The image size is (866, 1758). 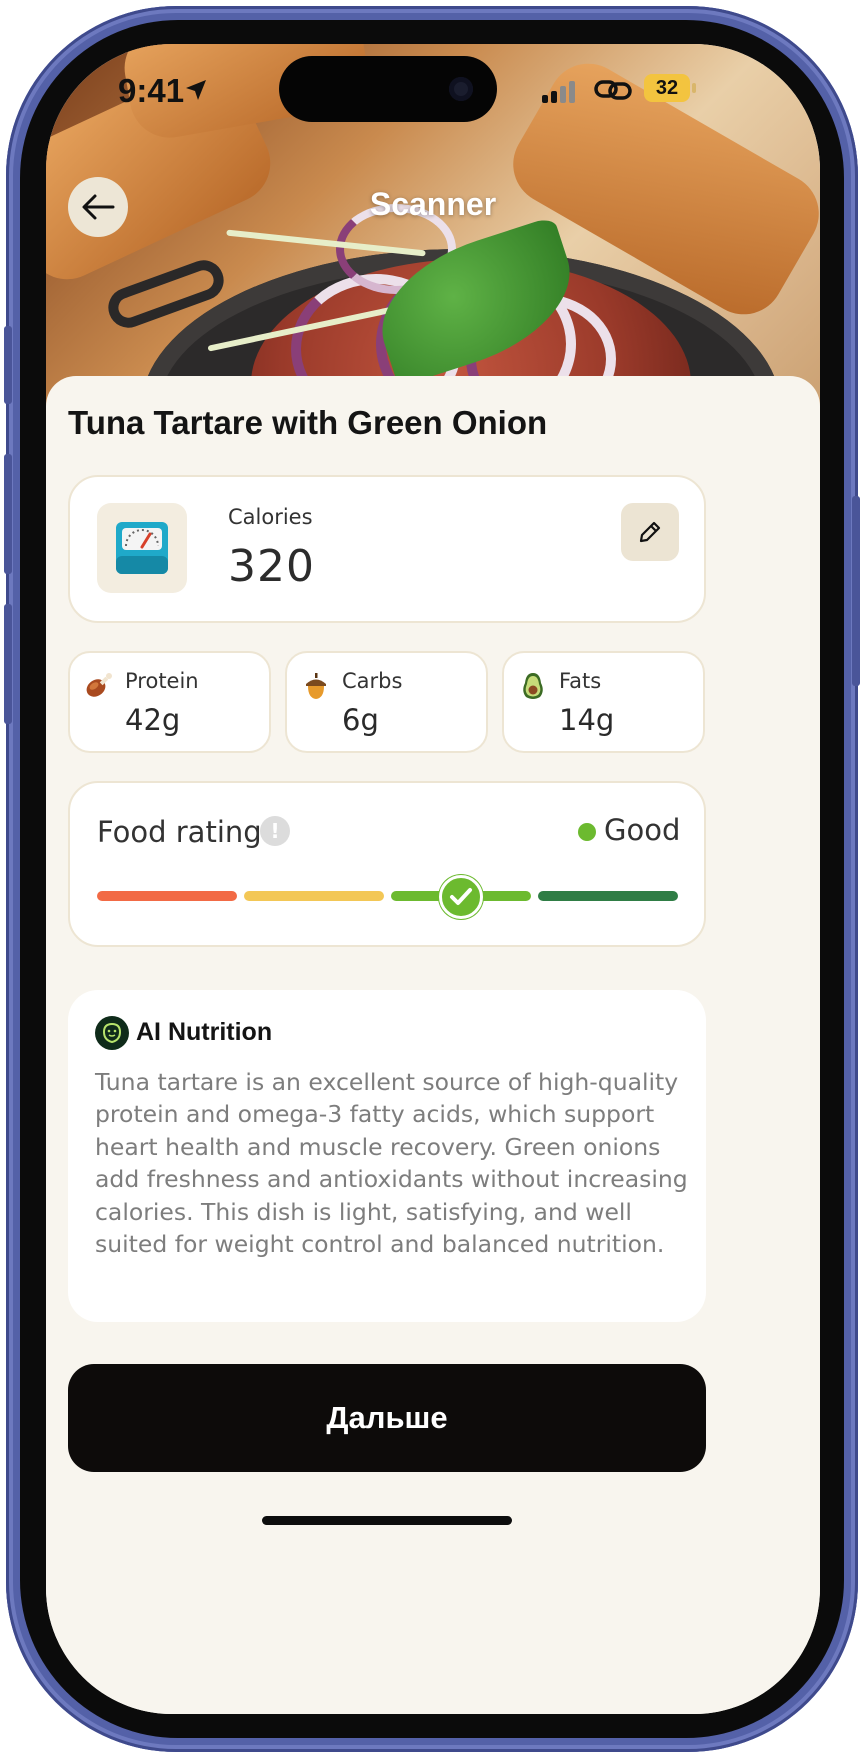 I want to click on status-time: 9:41, so click(x=151, y=90).